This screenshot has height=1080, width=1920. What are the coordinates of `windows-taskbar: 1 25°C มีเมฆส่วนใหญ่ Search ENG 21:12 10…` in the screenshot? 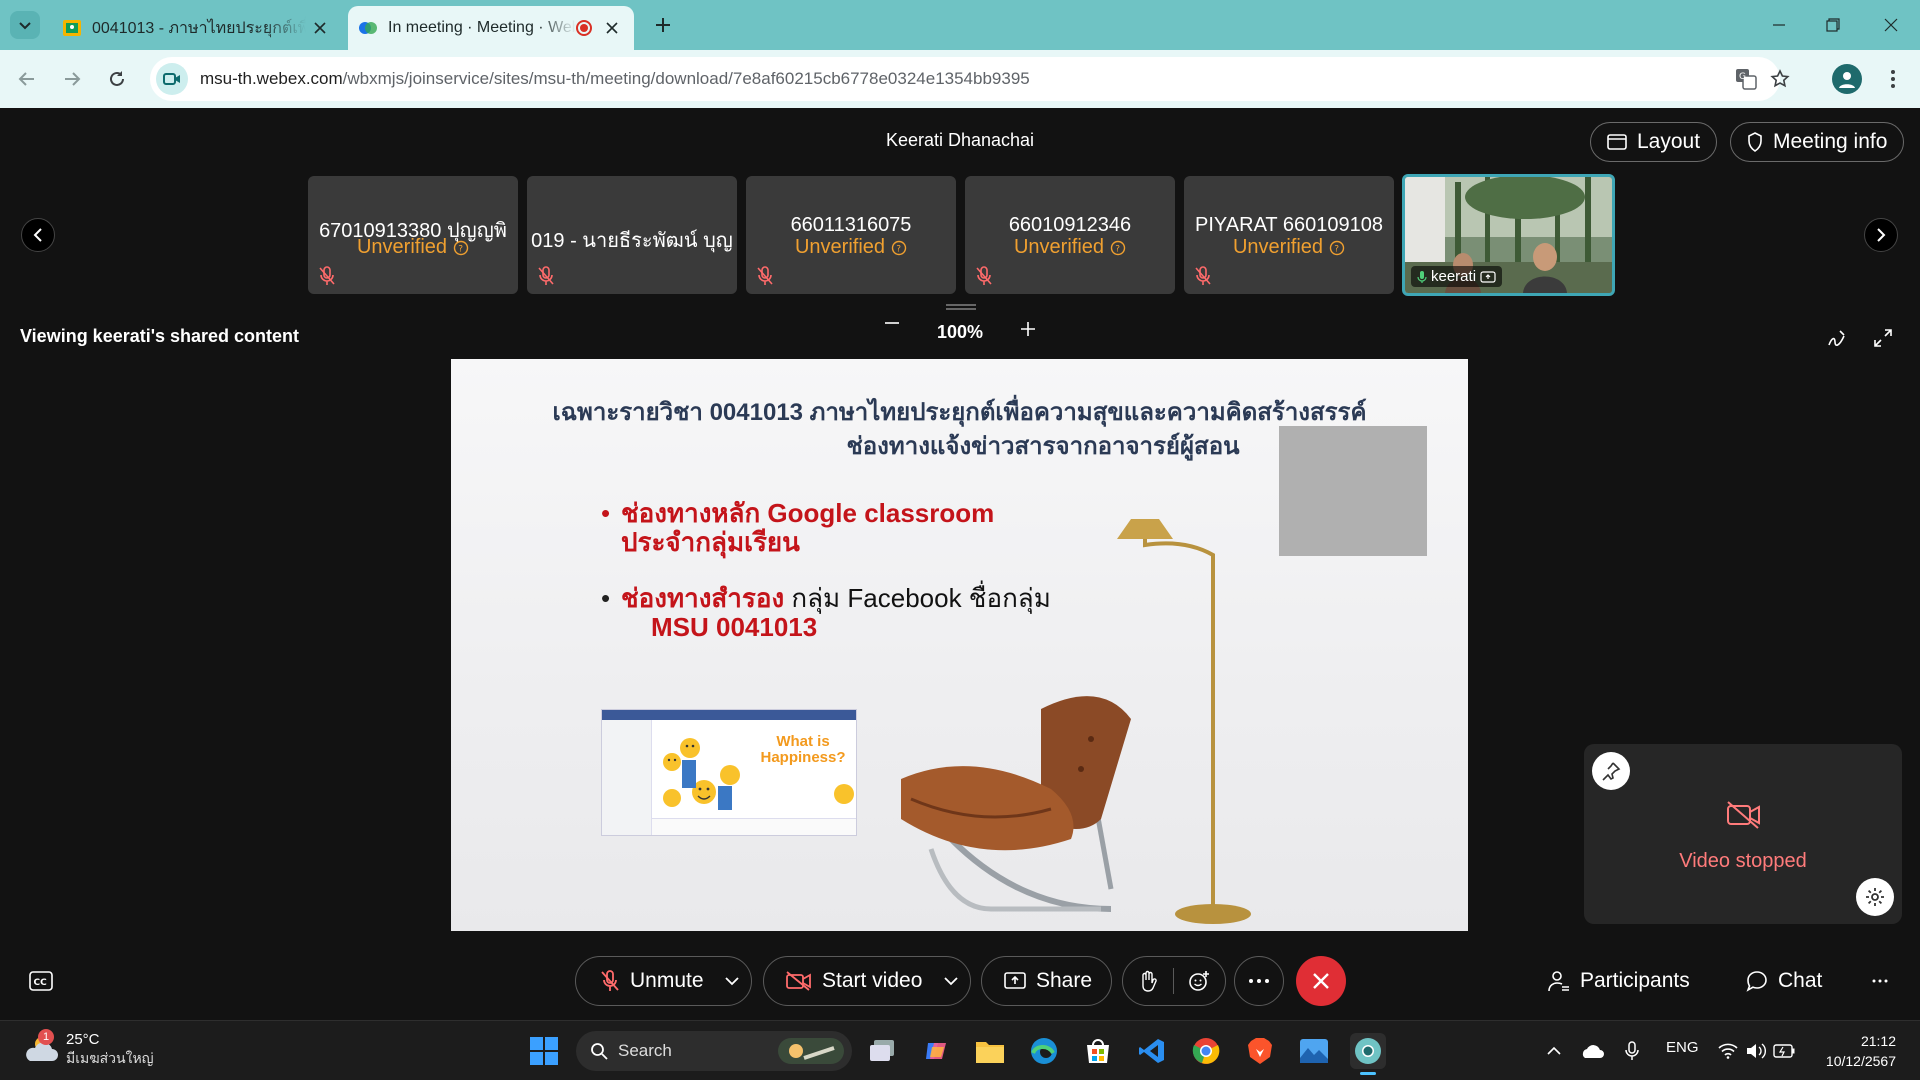 It's located at (960, 1050).